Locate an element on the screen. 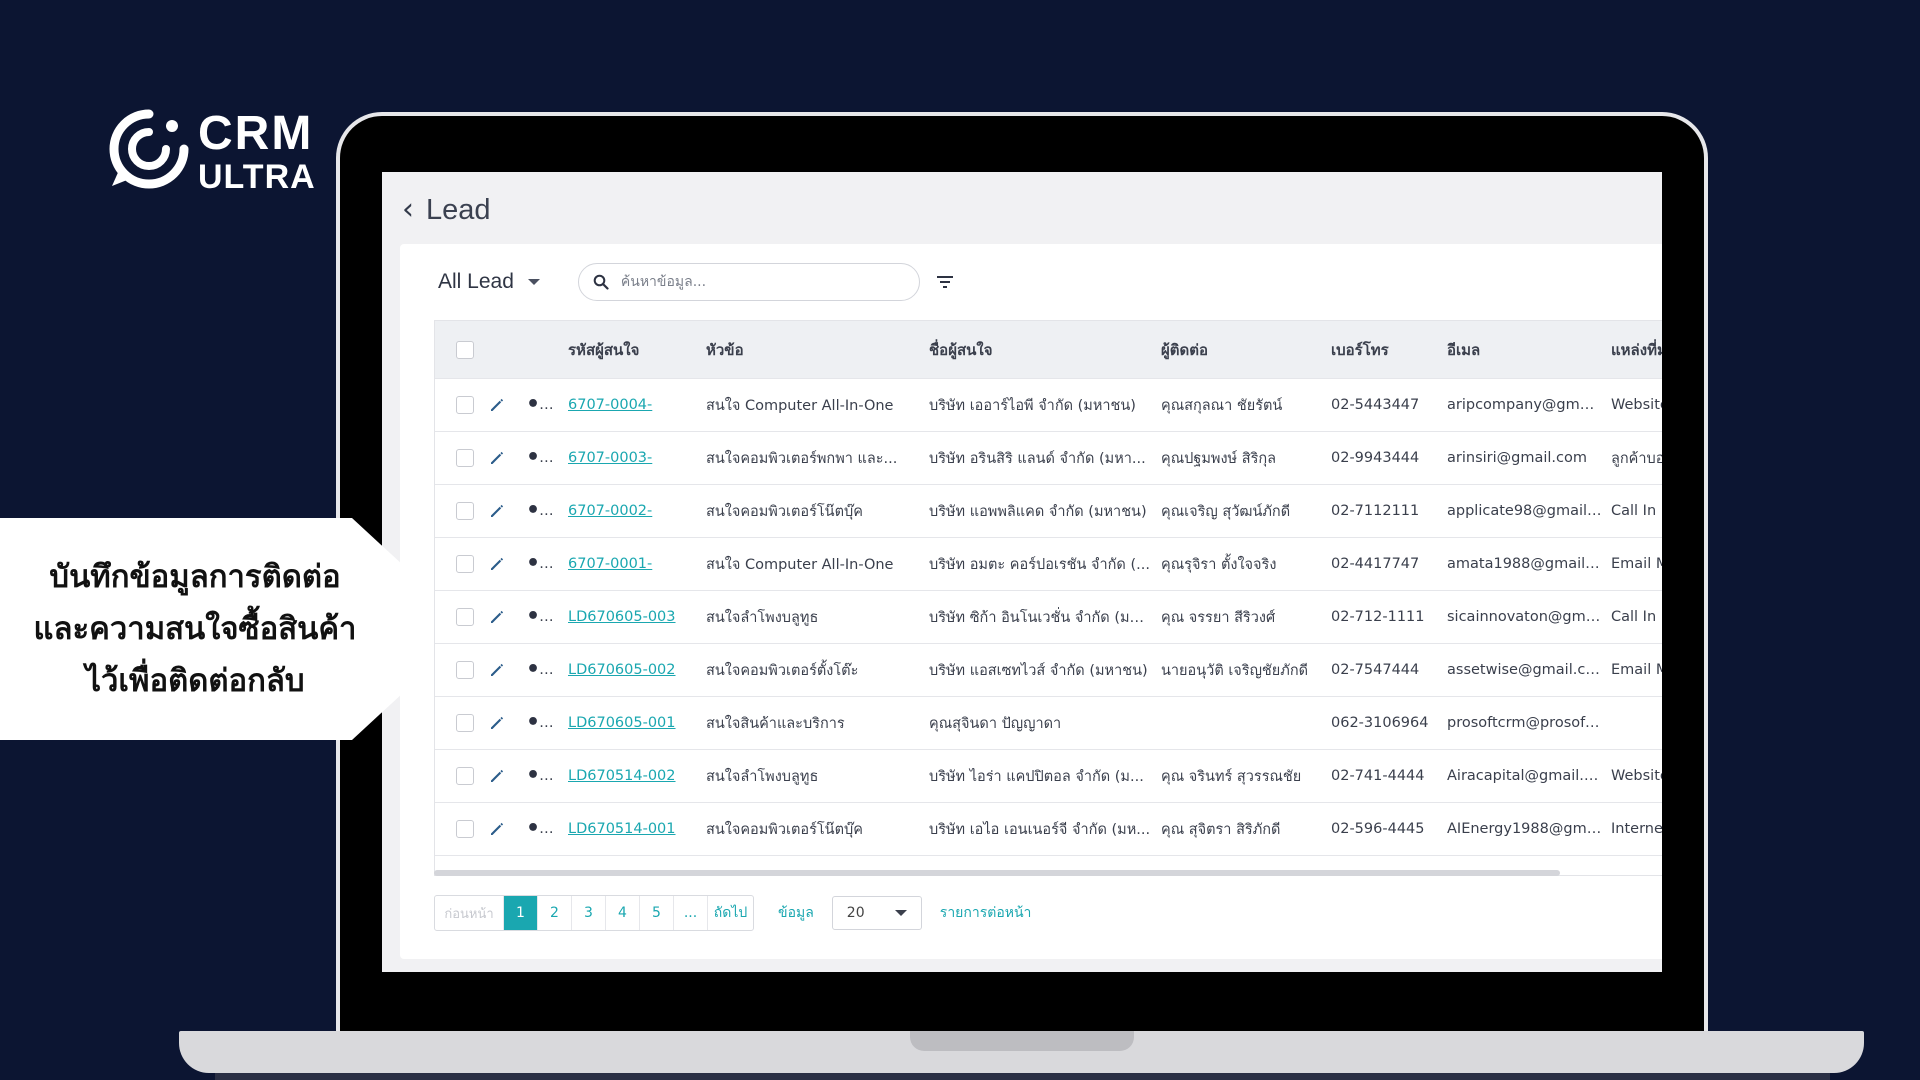  lead-view-label: All Lead is located at coordinates (476, 281).